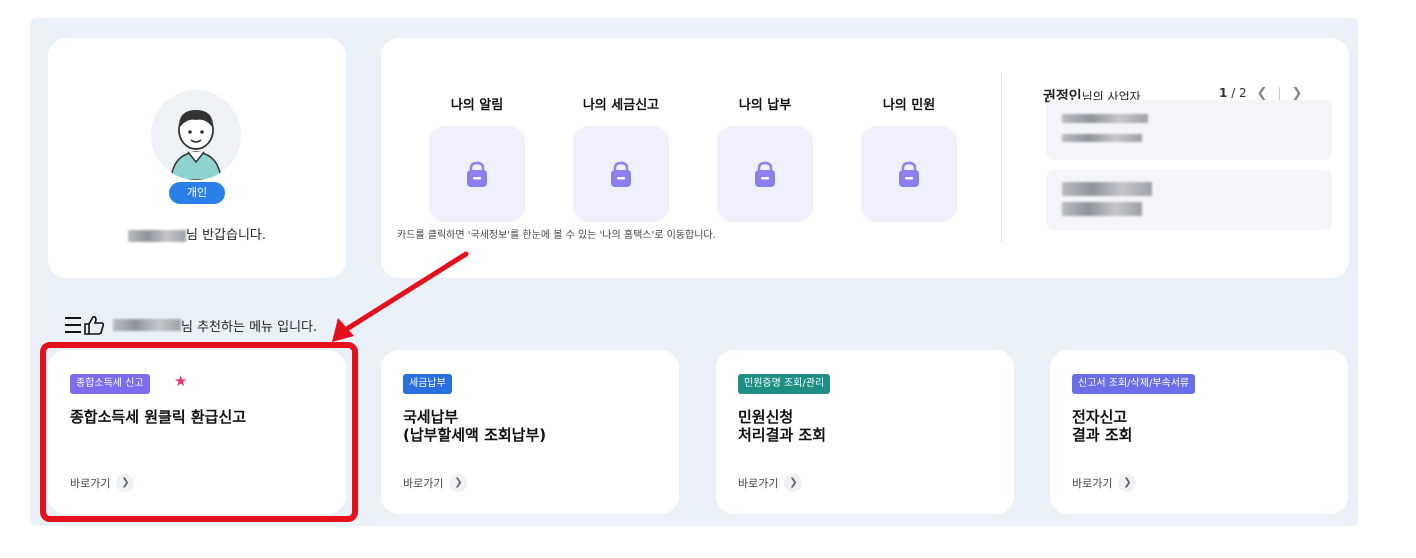  What do you see at coordinates (400, 296) in the screenshot?
I see `annotation-arrow-icon` at bounding box center [400, 296].